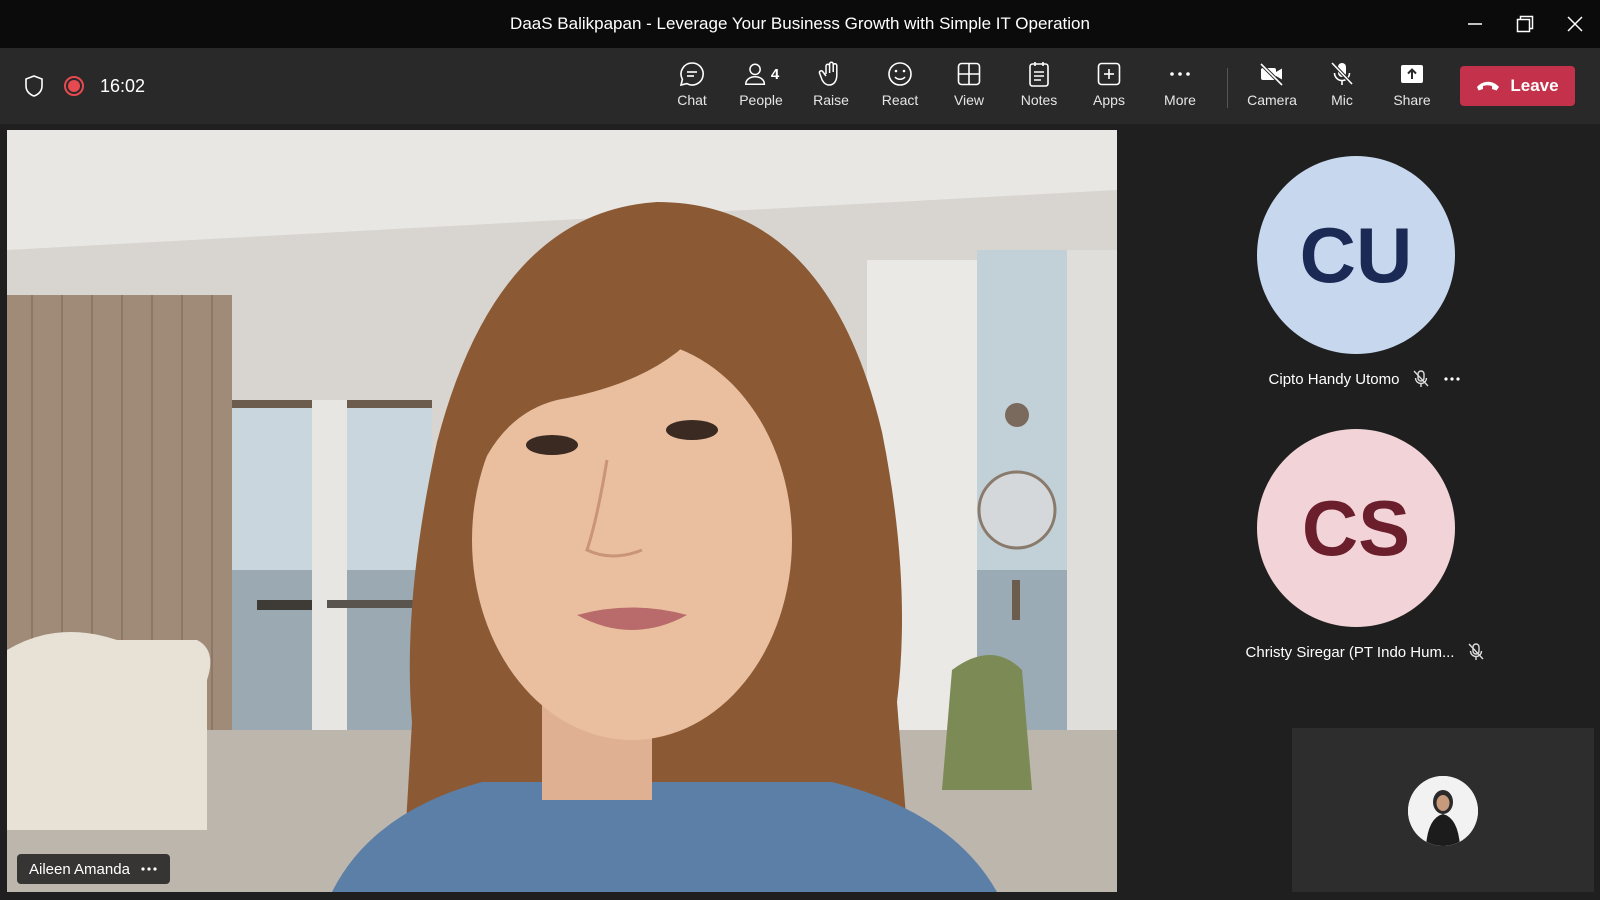 Image resolution: width=1600 pixels, height=900 pixels. Describe the element at coordinates (1412, 100) in the screenshot. I see `share-label: Share` at that location.